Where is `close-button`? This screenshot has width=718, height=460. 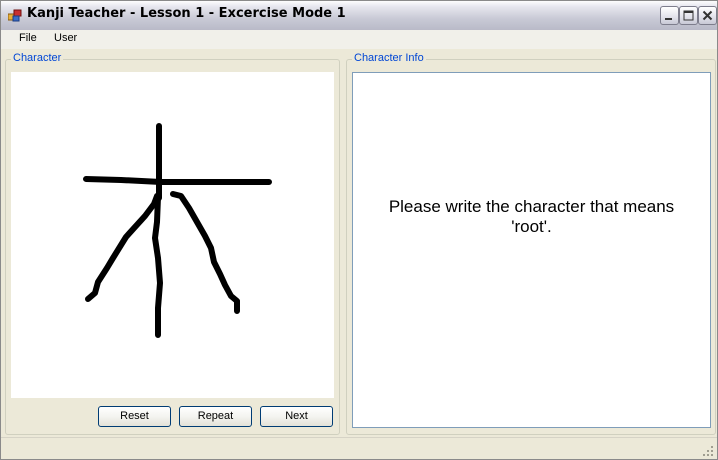
close-button is located at coordinates (707, 15).